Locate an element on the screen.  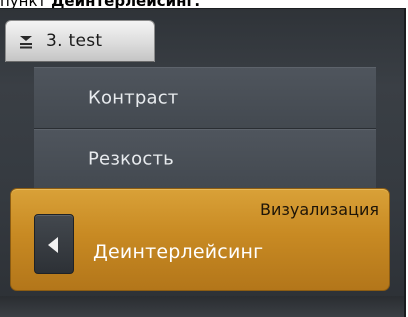
menu-item-label: Контраст is located at coordinates (133, 98).